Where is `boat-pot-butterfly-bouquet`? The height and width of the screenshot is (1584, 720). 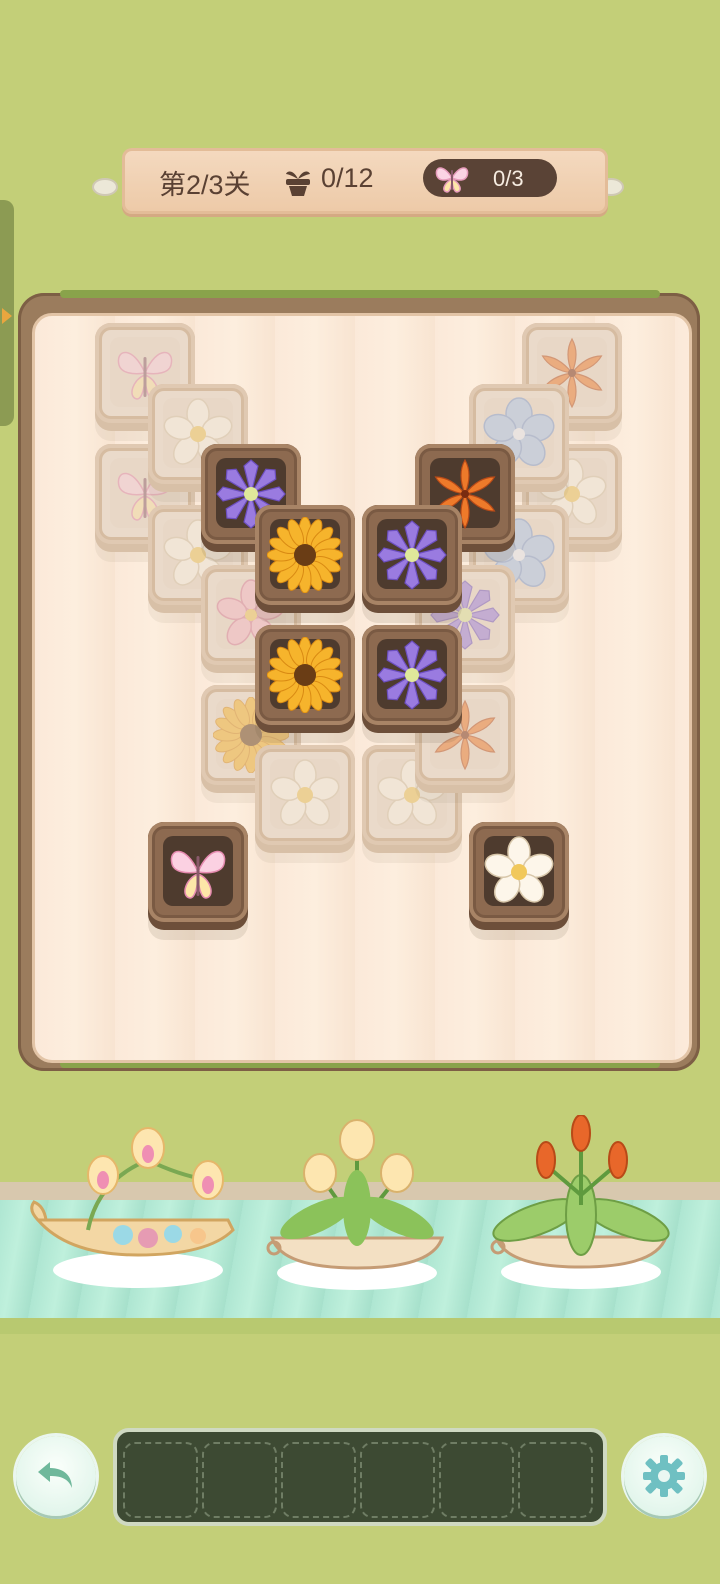
boat-pot-butterfly-bouquet is located at coordinates (132, 1207).